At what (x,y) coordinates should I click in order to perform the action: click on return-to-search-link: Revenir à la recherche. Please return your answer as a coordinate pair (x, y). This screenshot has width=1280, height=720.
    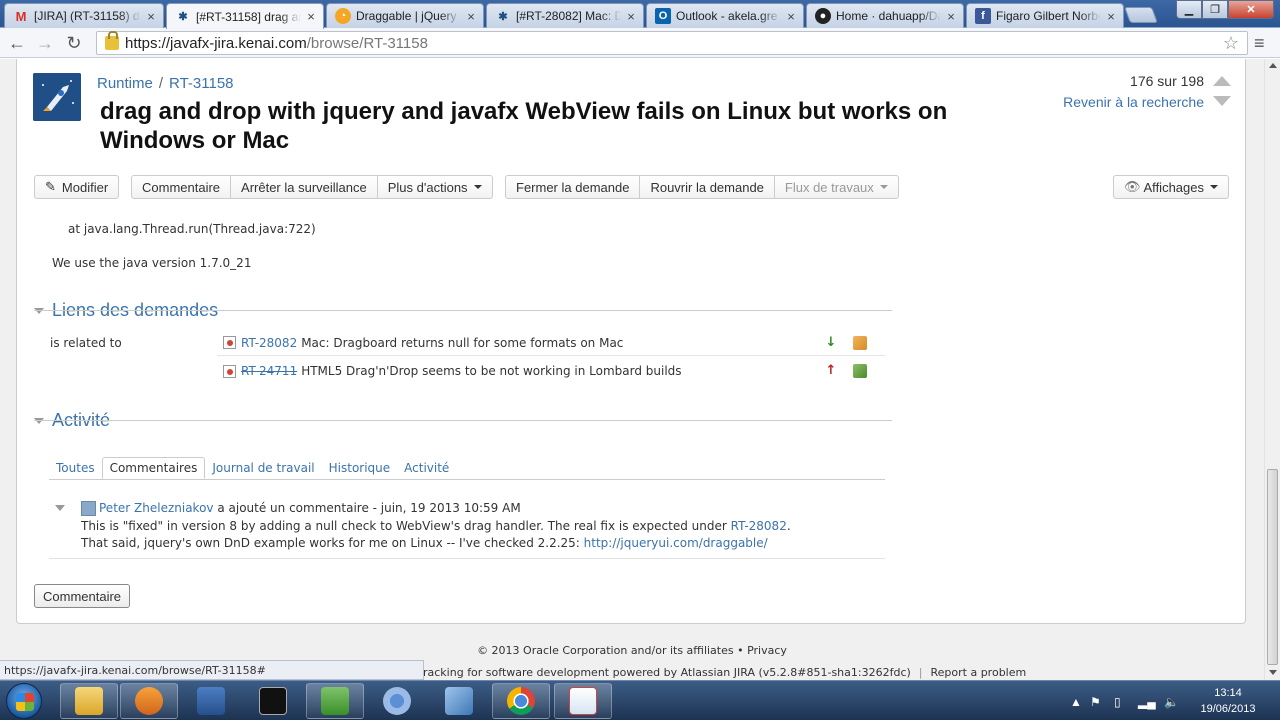
    Looking at the image, I should click on (1130, 102).